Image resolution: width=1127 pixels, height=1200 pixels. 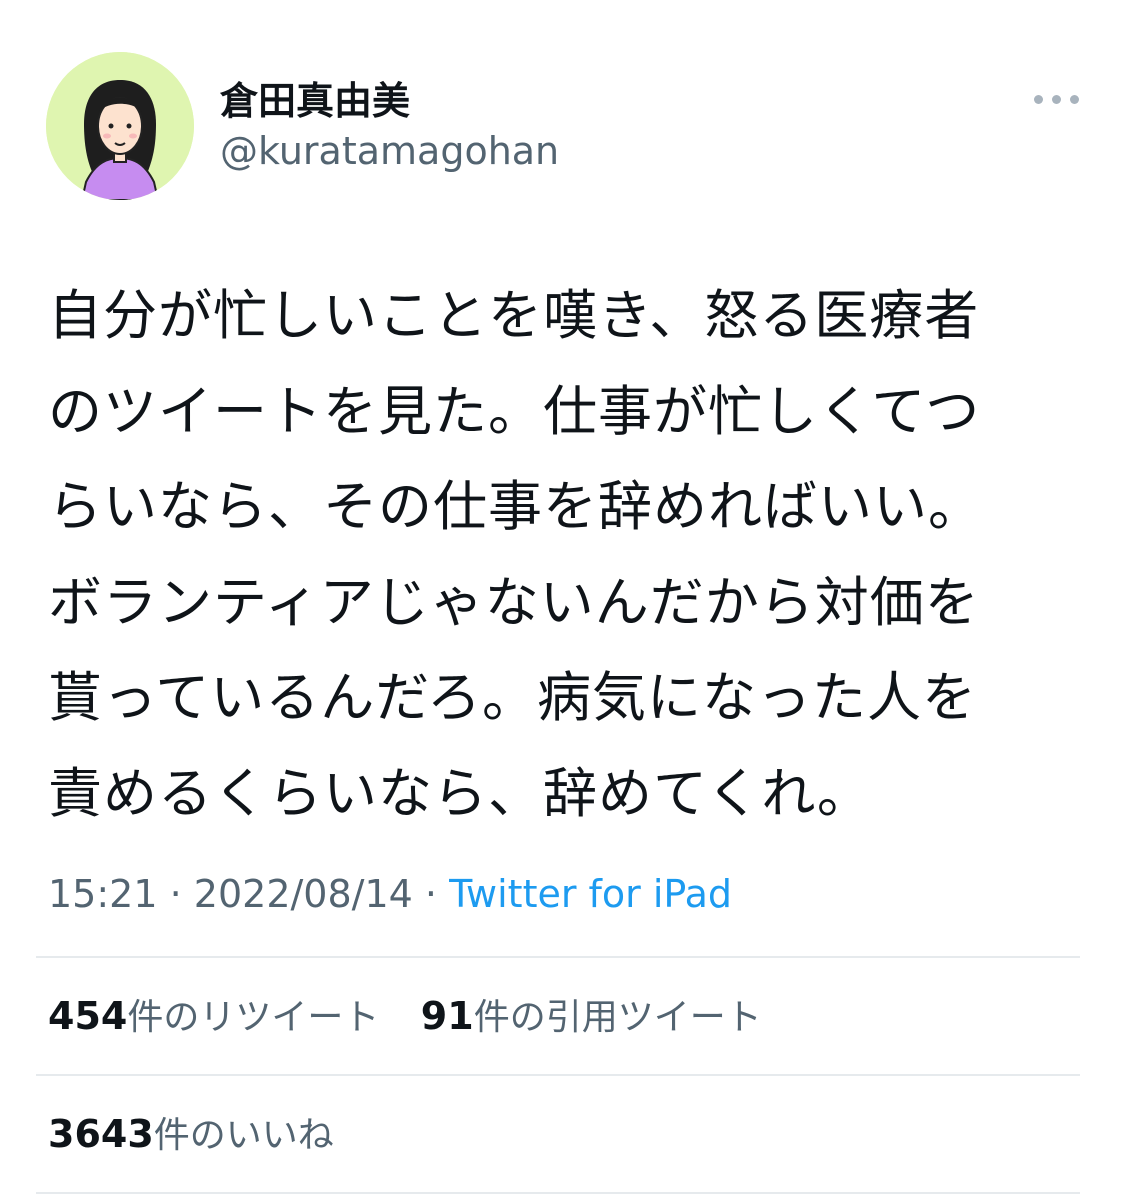 What do you see at coordinates (243, 1135) in the screenshot?
I see `likes-label: 件のいいね` at bounding box center [243, 1135].